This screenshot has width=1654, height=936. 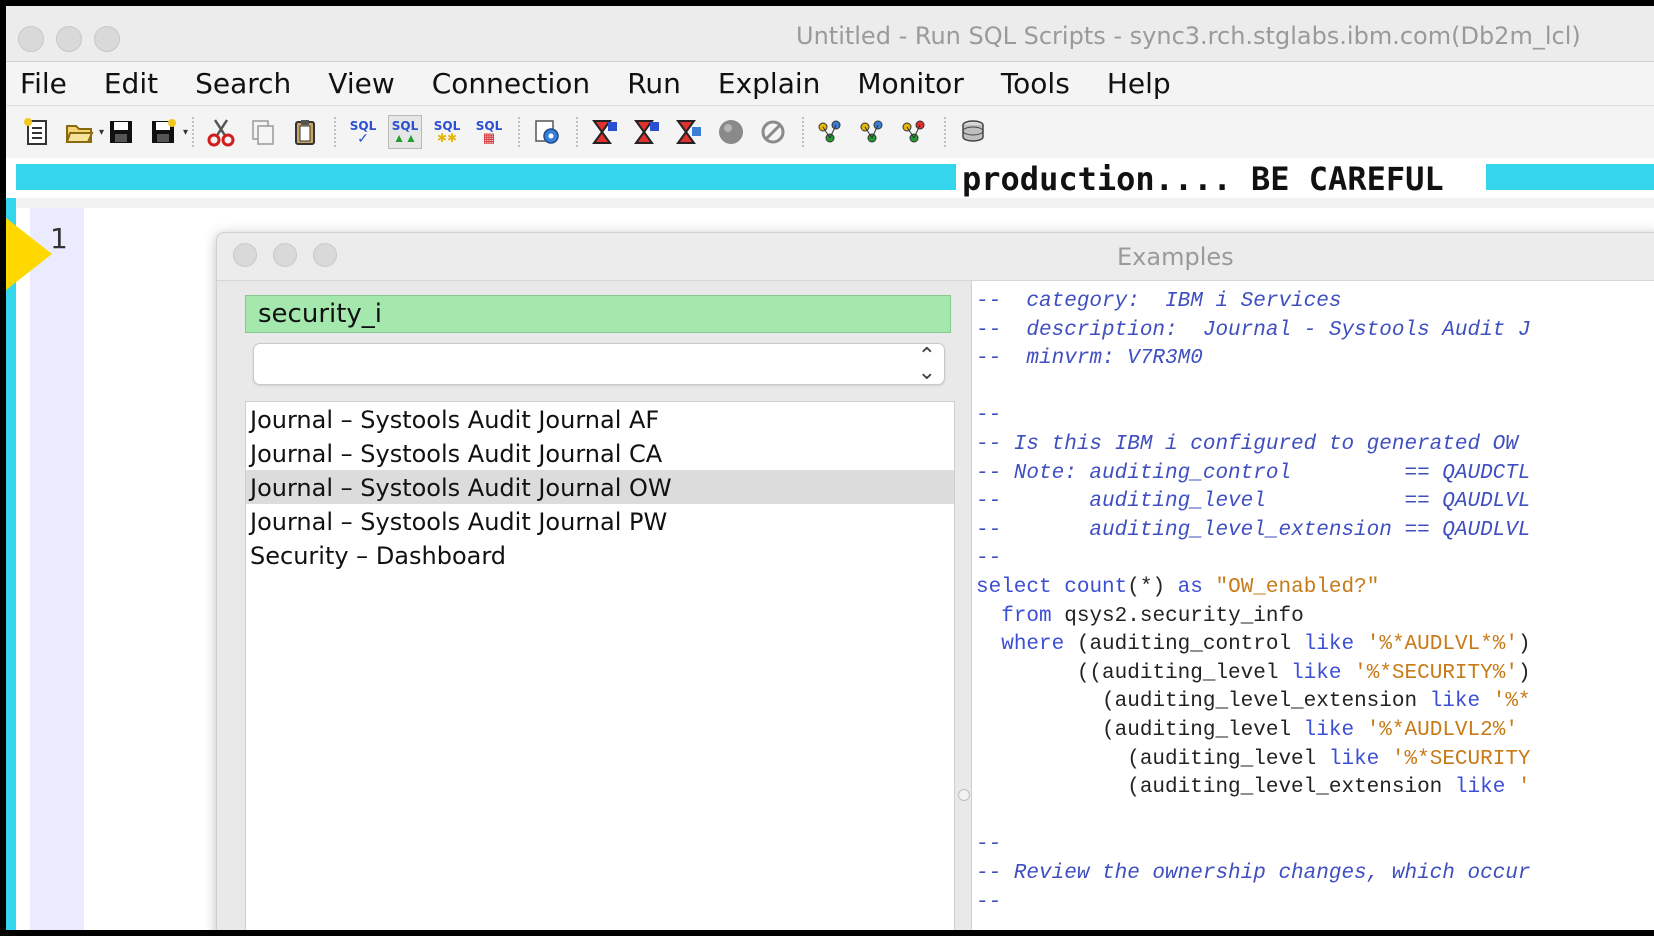 What do you see at coordinates (598, 314) in the screenshot?
I see `example-filter-input: security_i` at bounding box center [598, 314].